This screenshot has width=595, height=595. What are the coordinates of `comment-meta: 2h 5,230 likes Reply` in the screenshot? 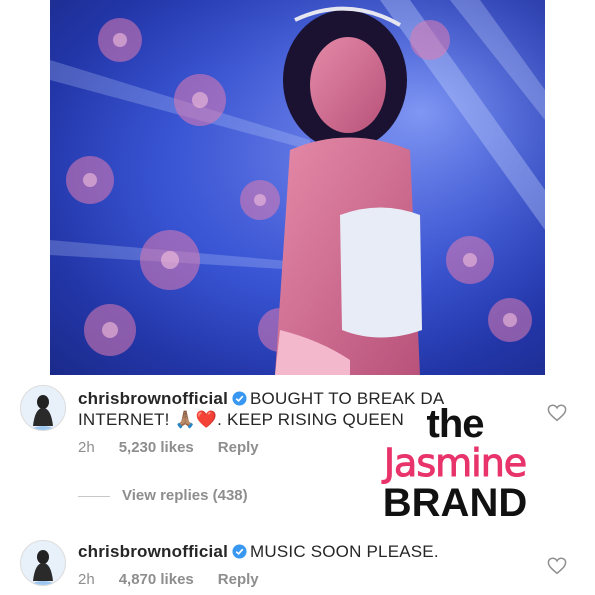 It's located at (180, 447).